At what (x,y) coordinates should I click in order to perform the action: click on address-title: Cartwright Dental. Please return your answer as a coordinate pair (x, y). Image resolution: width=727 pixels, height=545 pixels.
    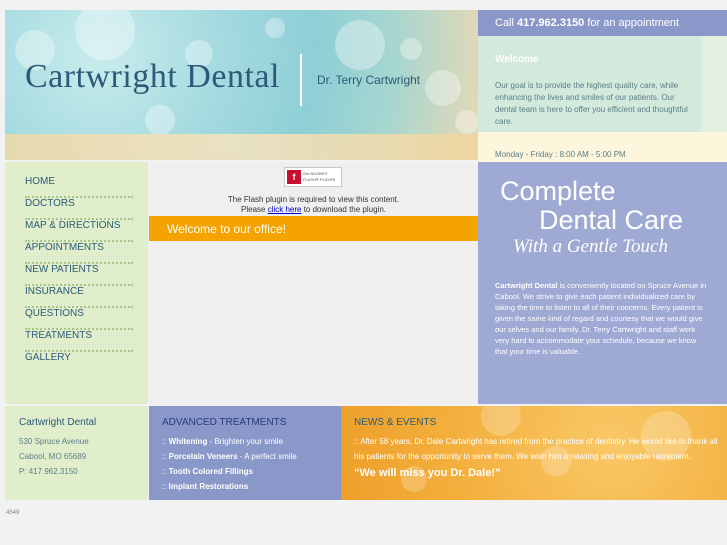
    Looking at the image, I should click on (58, 422).